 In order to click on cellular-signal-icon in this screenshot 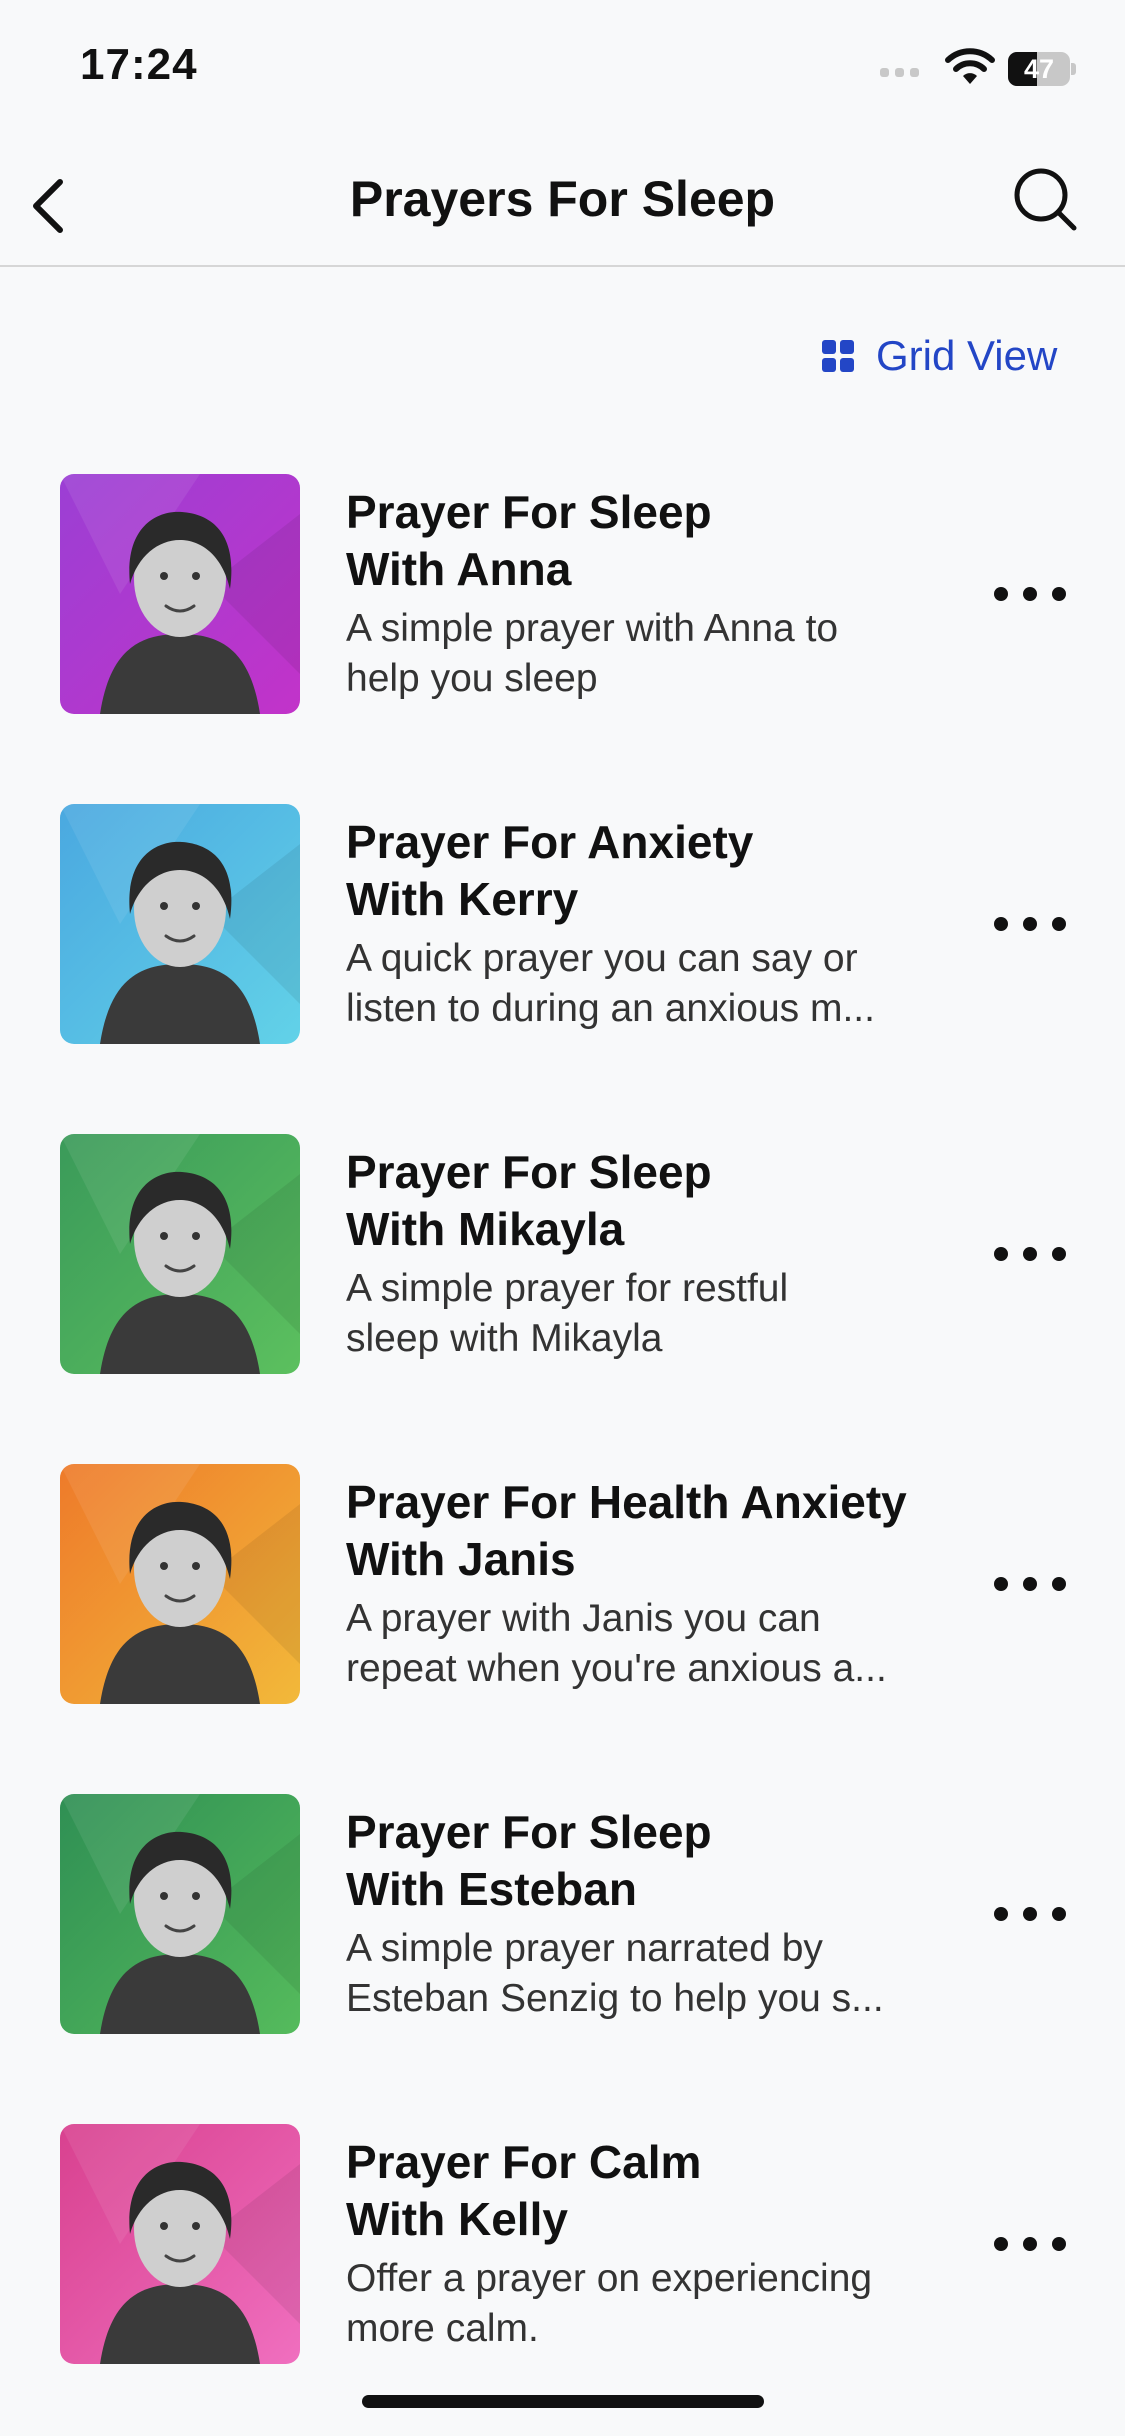, I will do `click(899, 72)`.